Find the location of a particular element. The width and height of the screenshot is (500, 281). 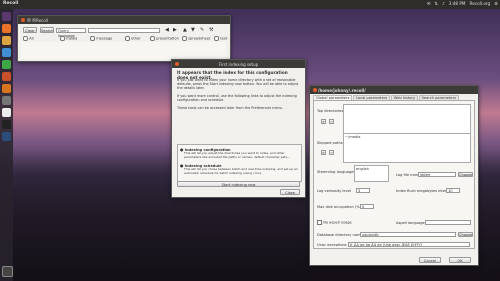

tools-icon: ⚒ is located at coordinates (211, 30).